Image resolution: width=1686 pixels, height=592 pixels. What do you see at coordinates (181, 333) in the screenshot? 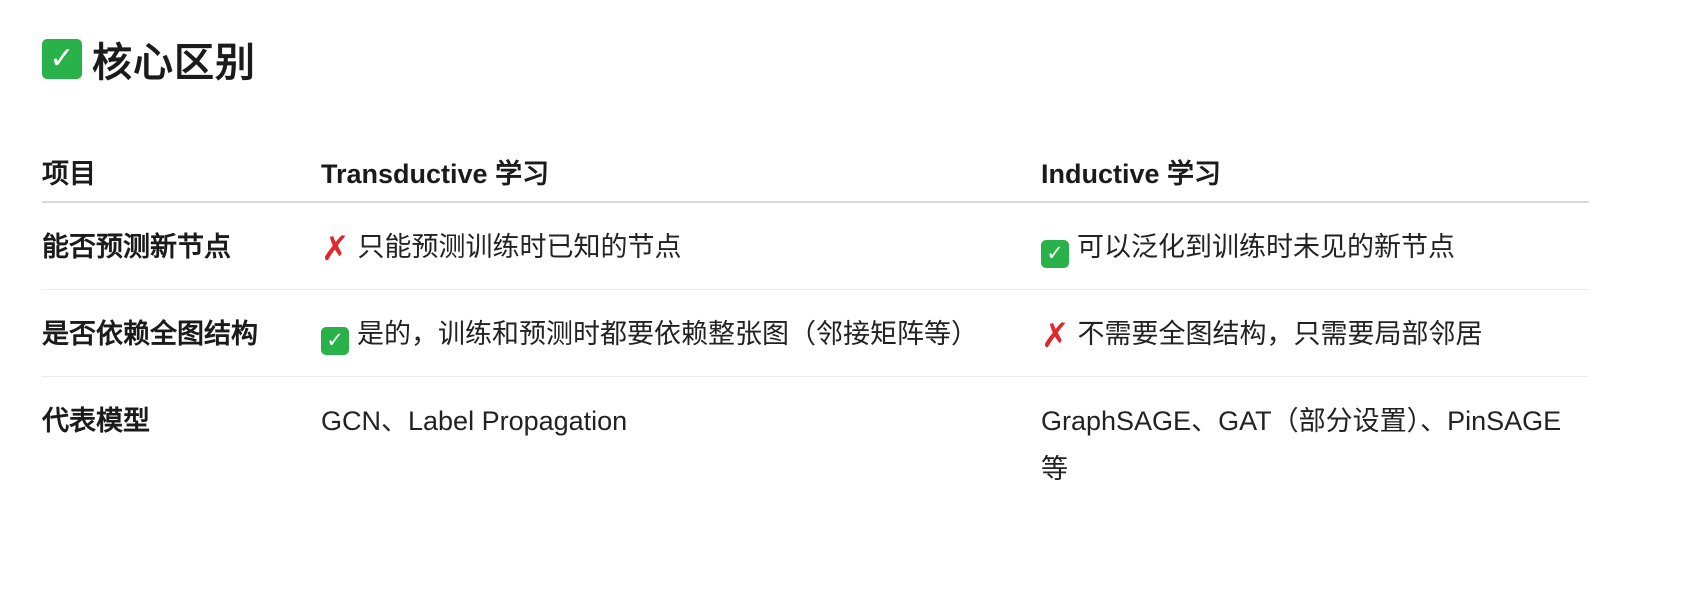
I see `row-label: 是否依赖全图结构` at bounding box center [181, 333].